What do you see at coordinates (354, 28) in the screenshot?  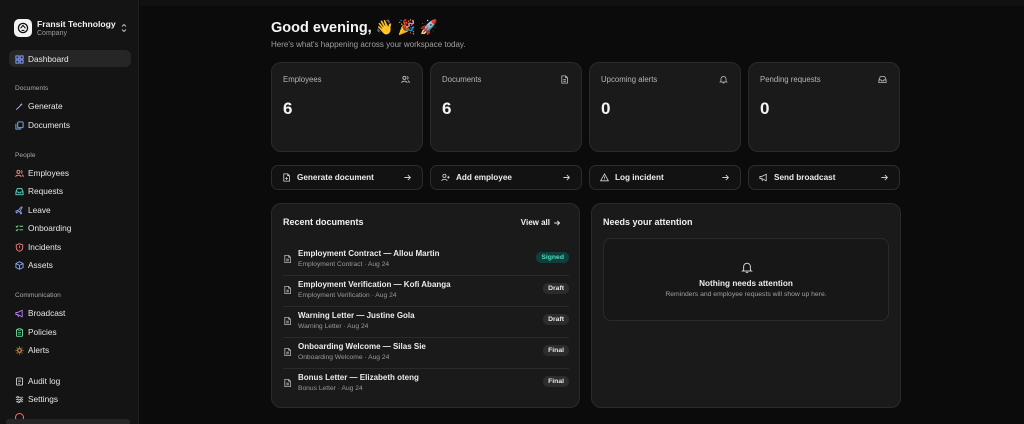 I see `page-title: Good evening, 👋 🎉 🚀` at bounding box center [354, 28].